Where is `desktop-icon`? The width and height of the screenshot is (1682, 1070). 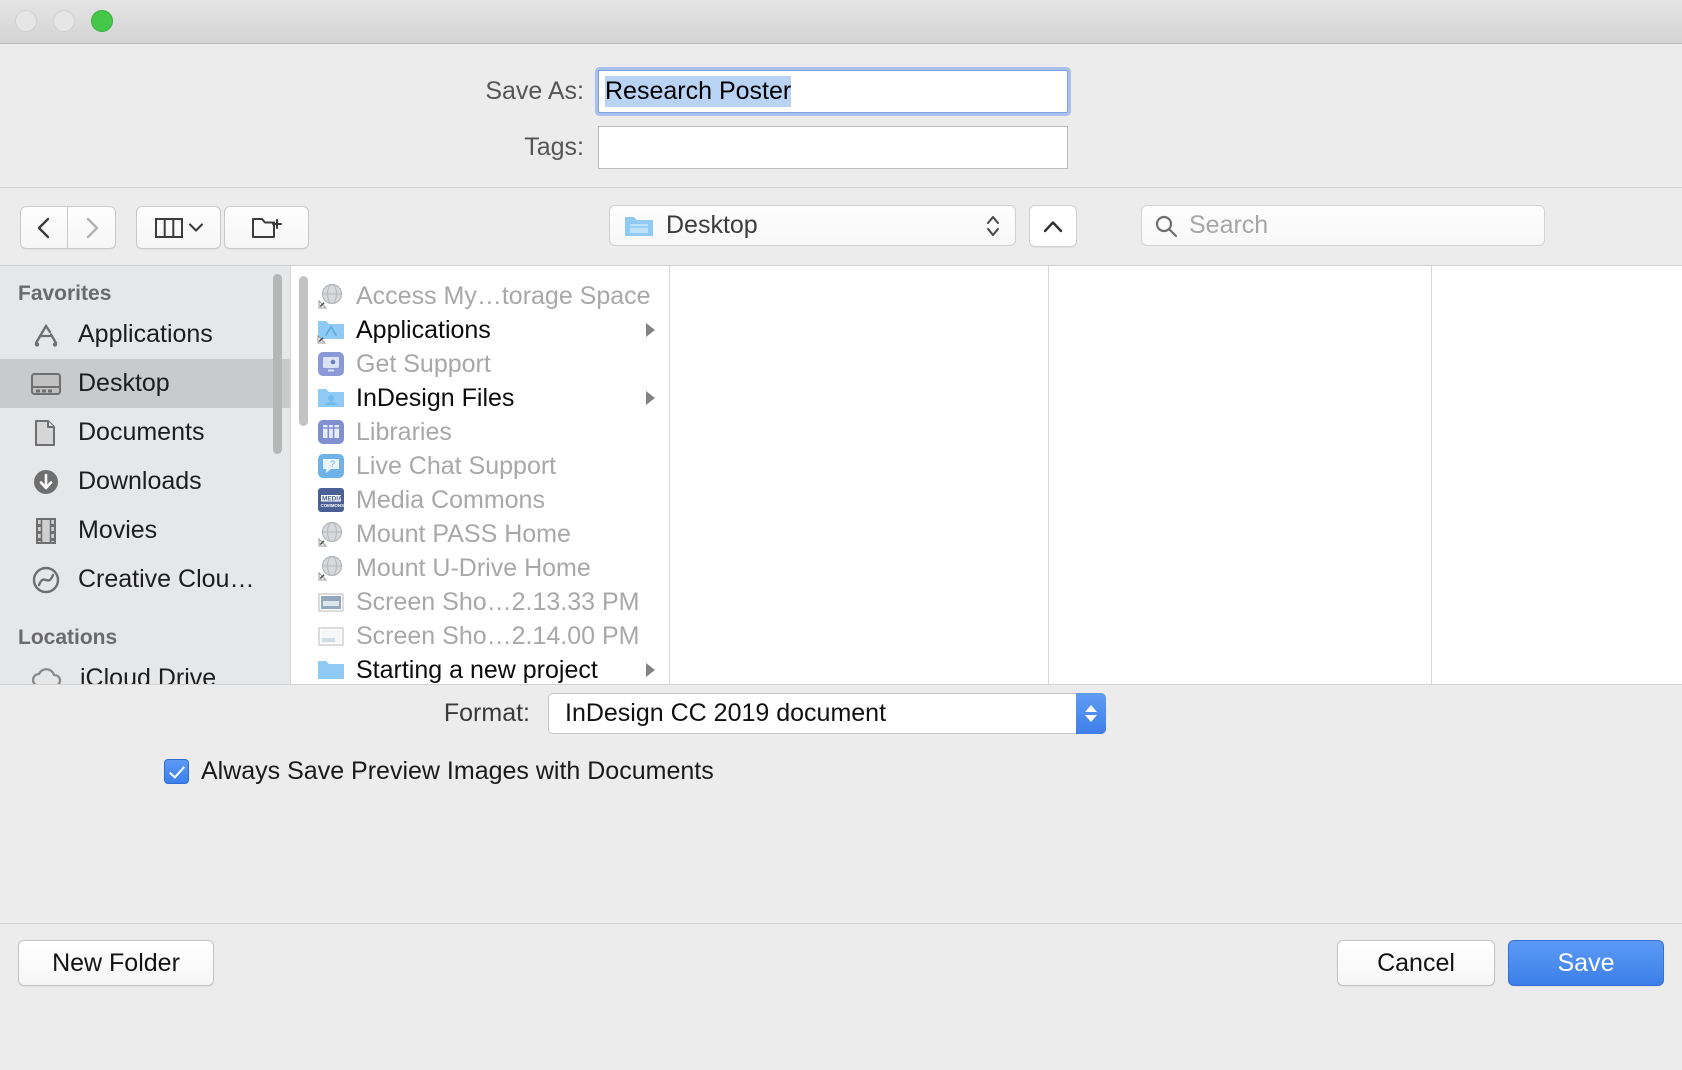 desktop-icon is located at coordinates (46, 384).